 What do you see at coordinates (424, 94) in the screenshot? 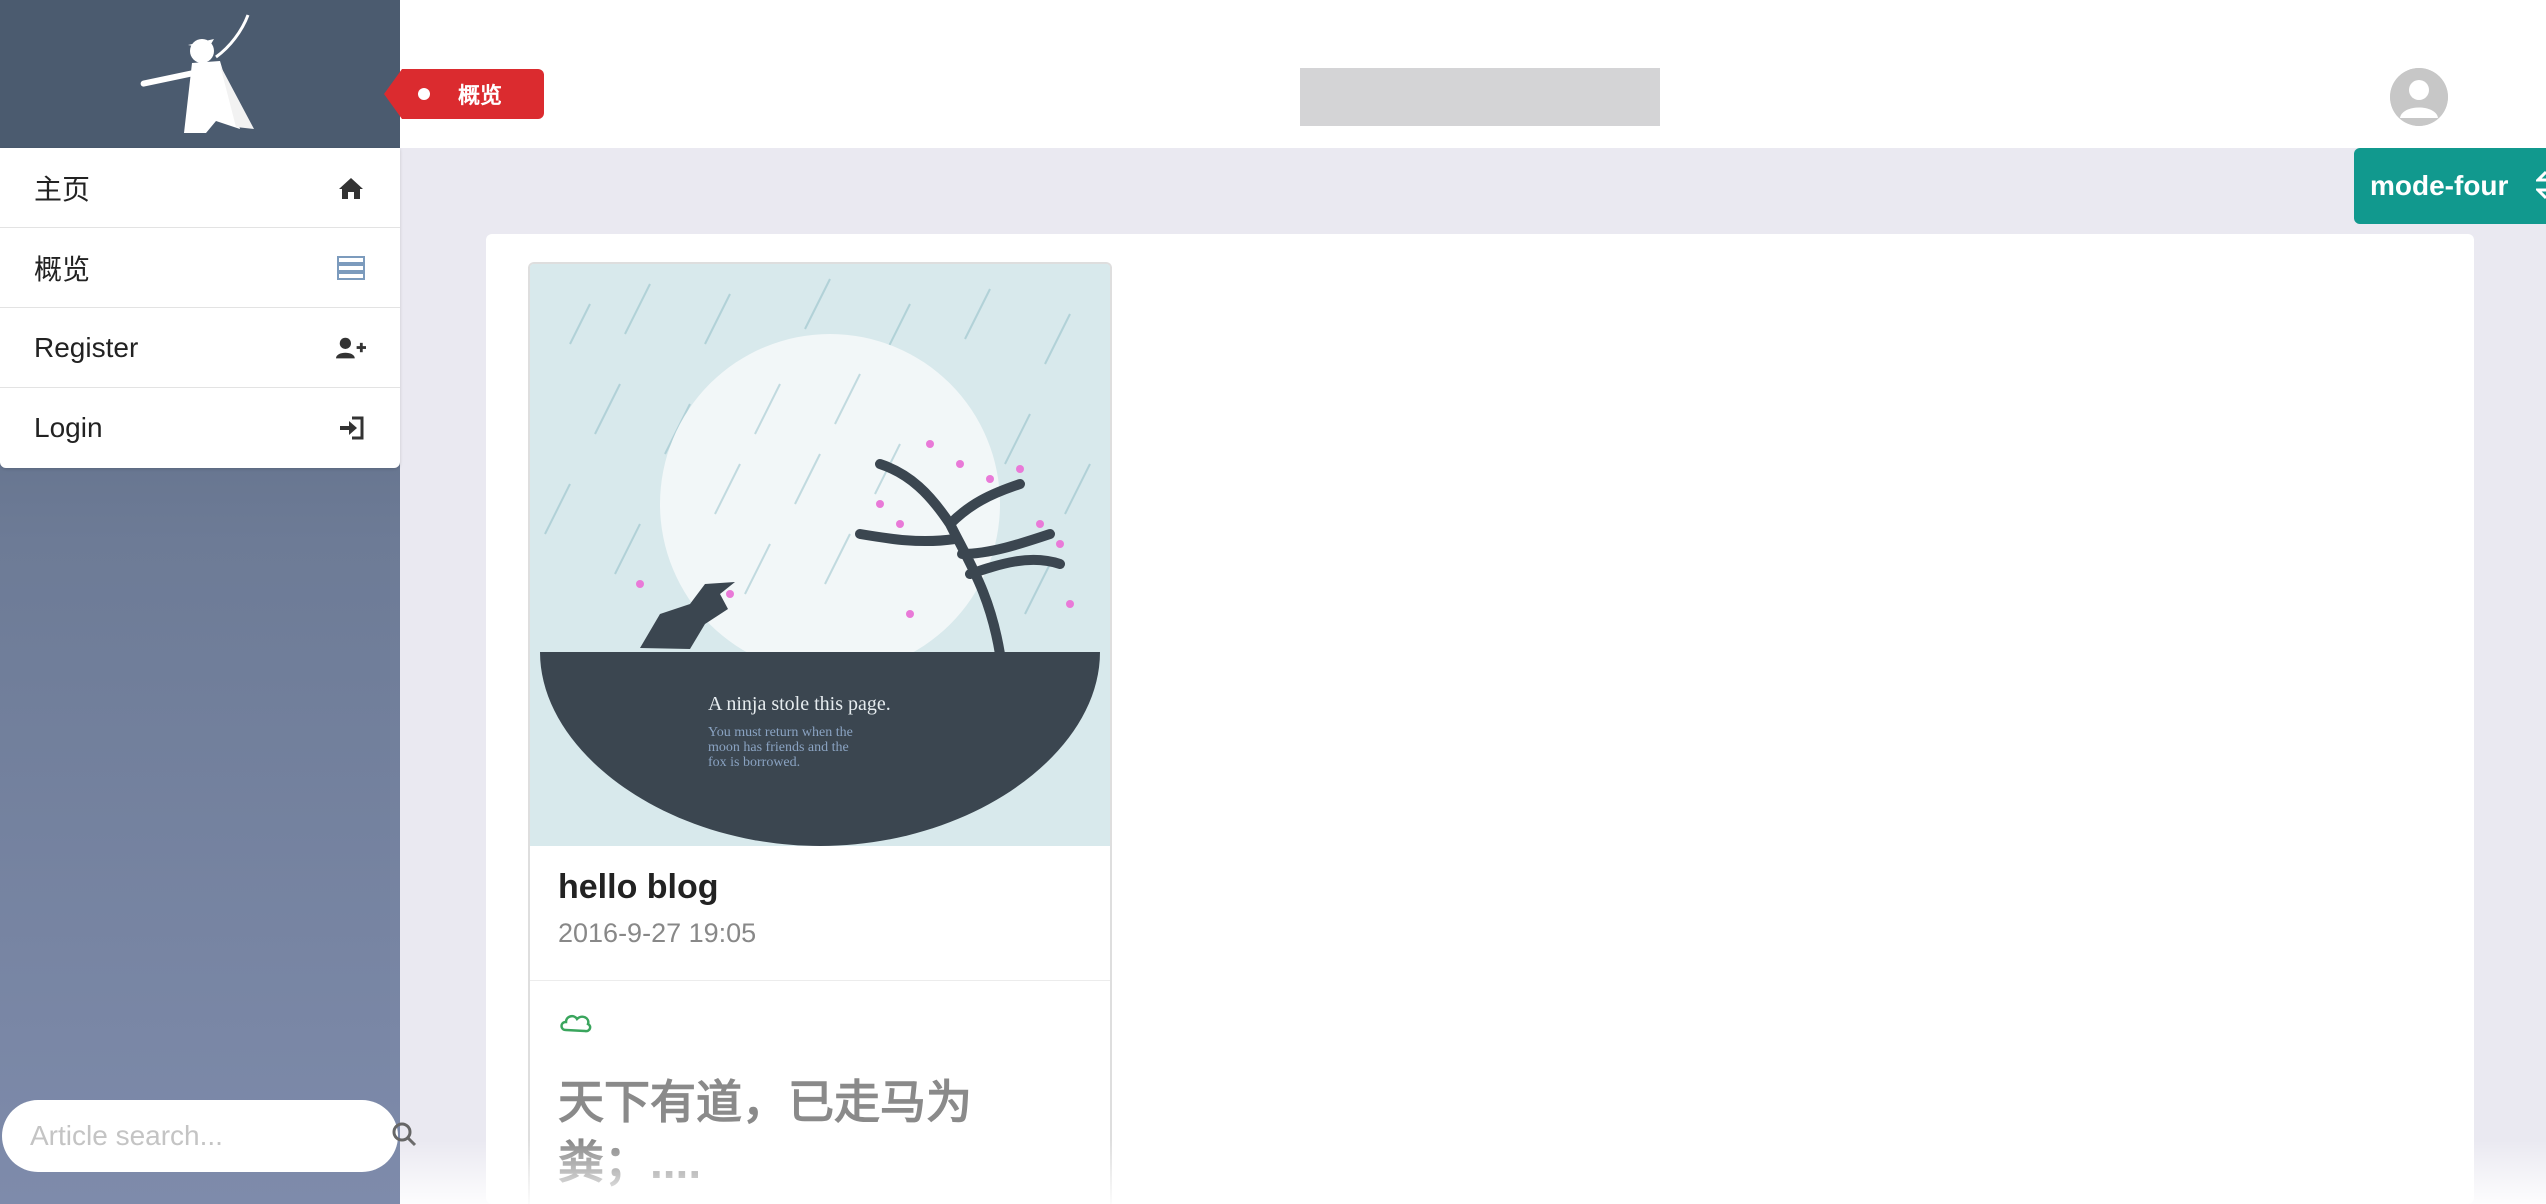
I see `tag-dot-icon` at bounding box center [424, 94].